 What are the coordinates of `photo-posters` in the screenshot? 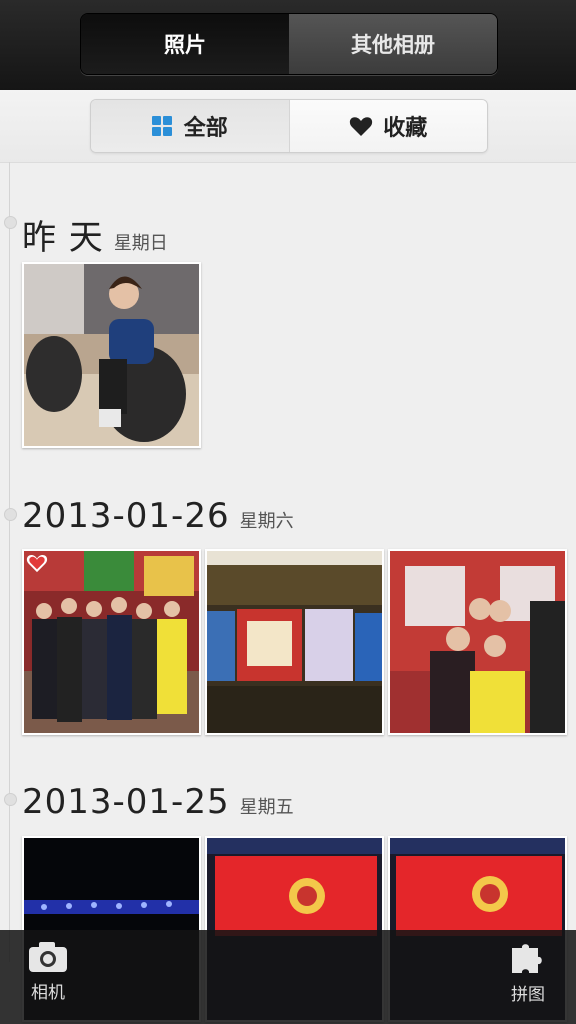 It's located at (294, 642).